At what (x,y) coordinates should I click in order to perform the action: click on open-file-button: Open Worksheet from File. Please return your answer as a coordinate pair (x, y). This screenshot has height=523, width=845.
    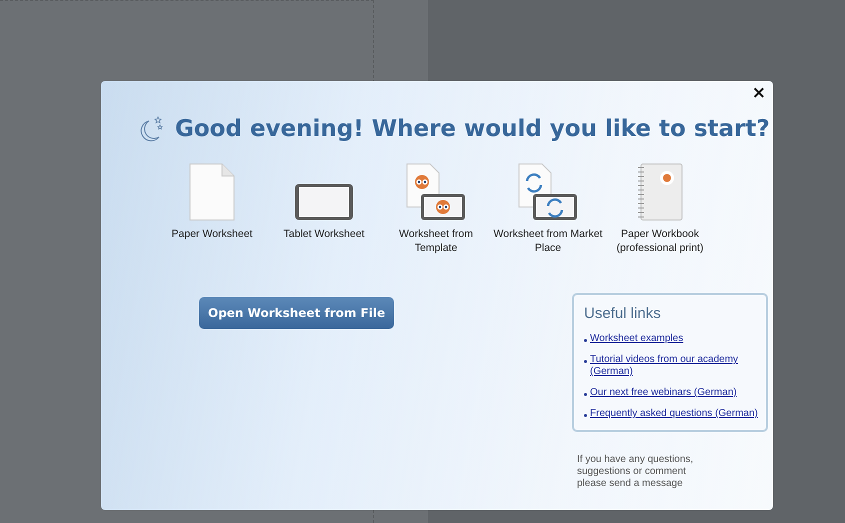
    Looking at the image, I should click on (296, 313).